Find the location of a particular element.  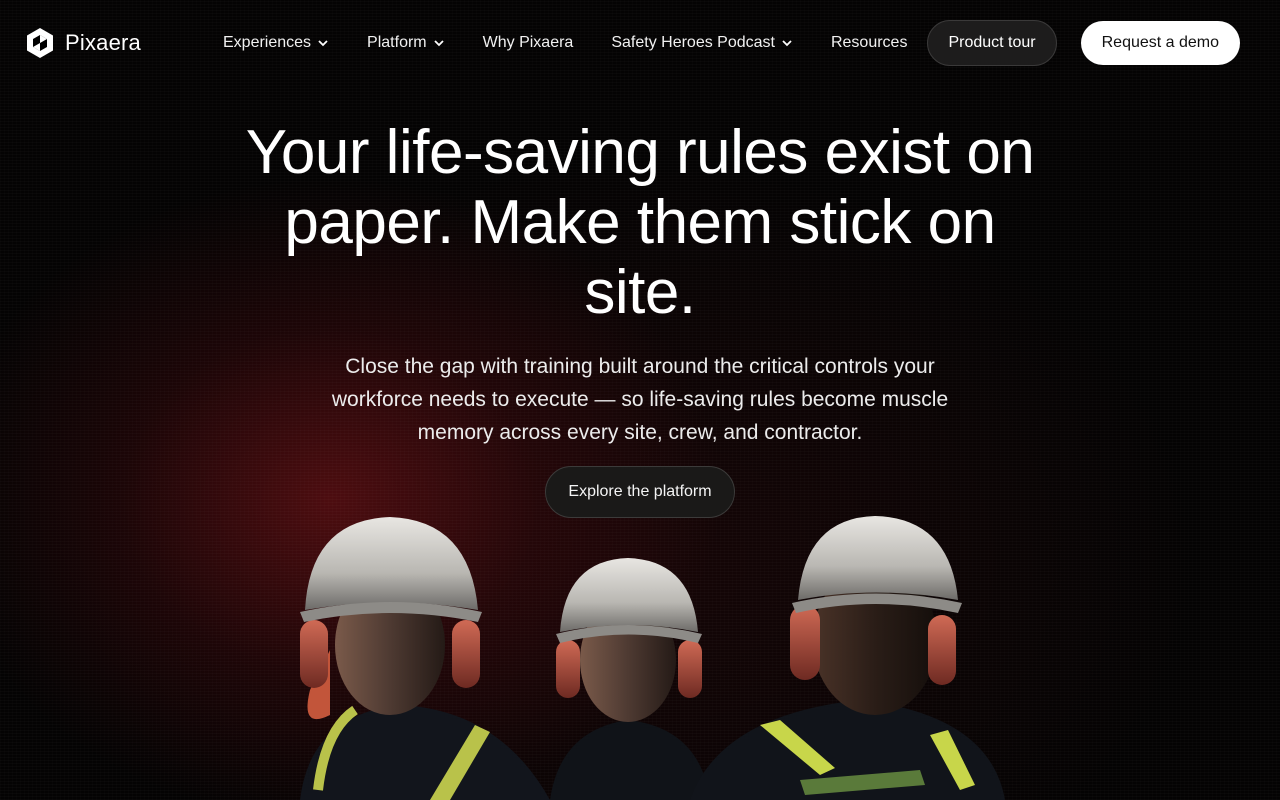

nav-item-label: Why Pixaera is located at coordinates (528, 42).